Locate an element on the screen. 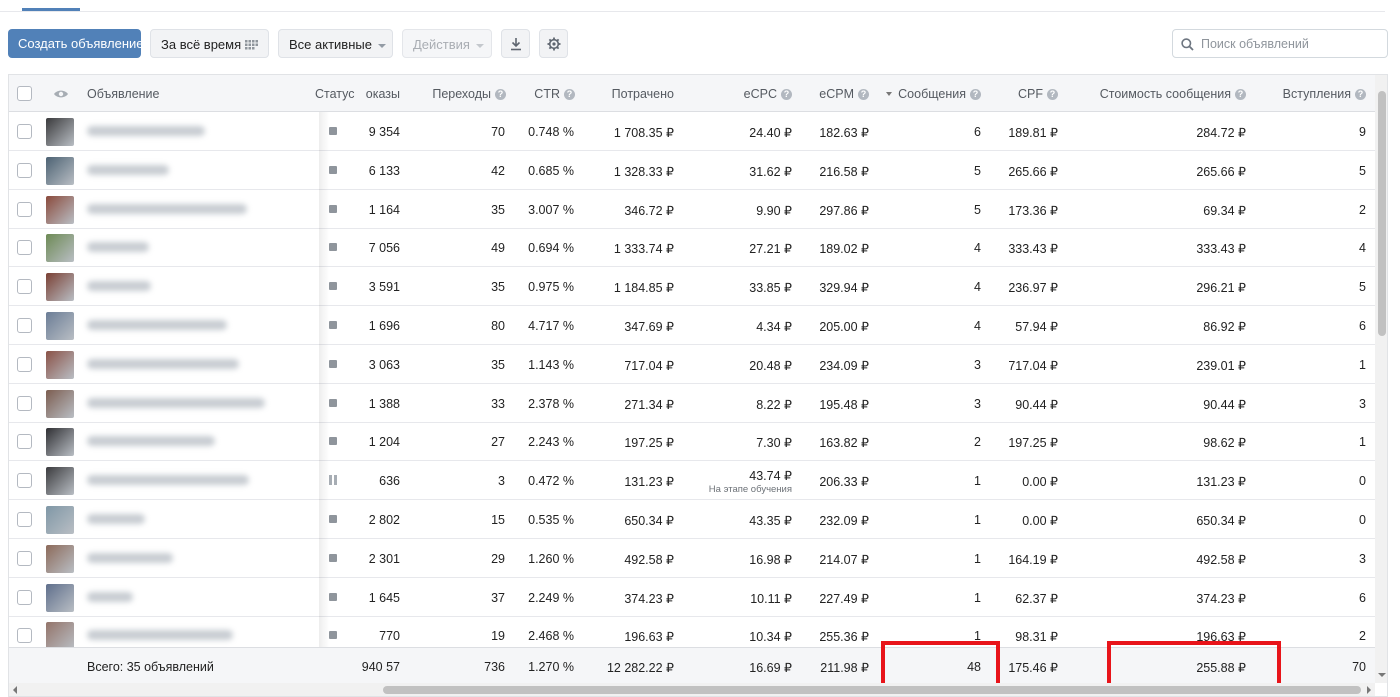 The height and width of the screenshot is (697, 1400). column-header-impressions: оказы is located at coordinates (378, 94).